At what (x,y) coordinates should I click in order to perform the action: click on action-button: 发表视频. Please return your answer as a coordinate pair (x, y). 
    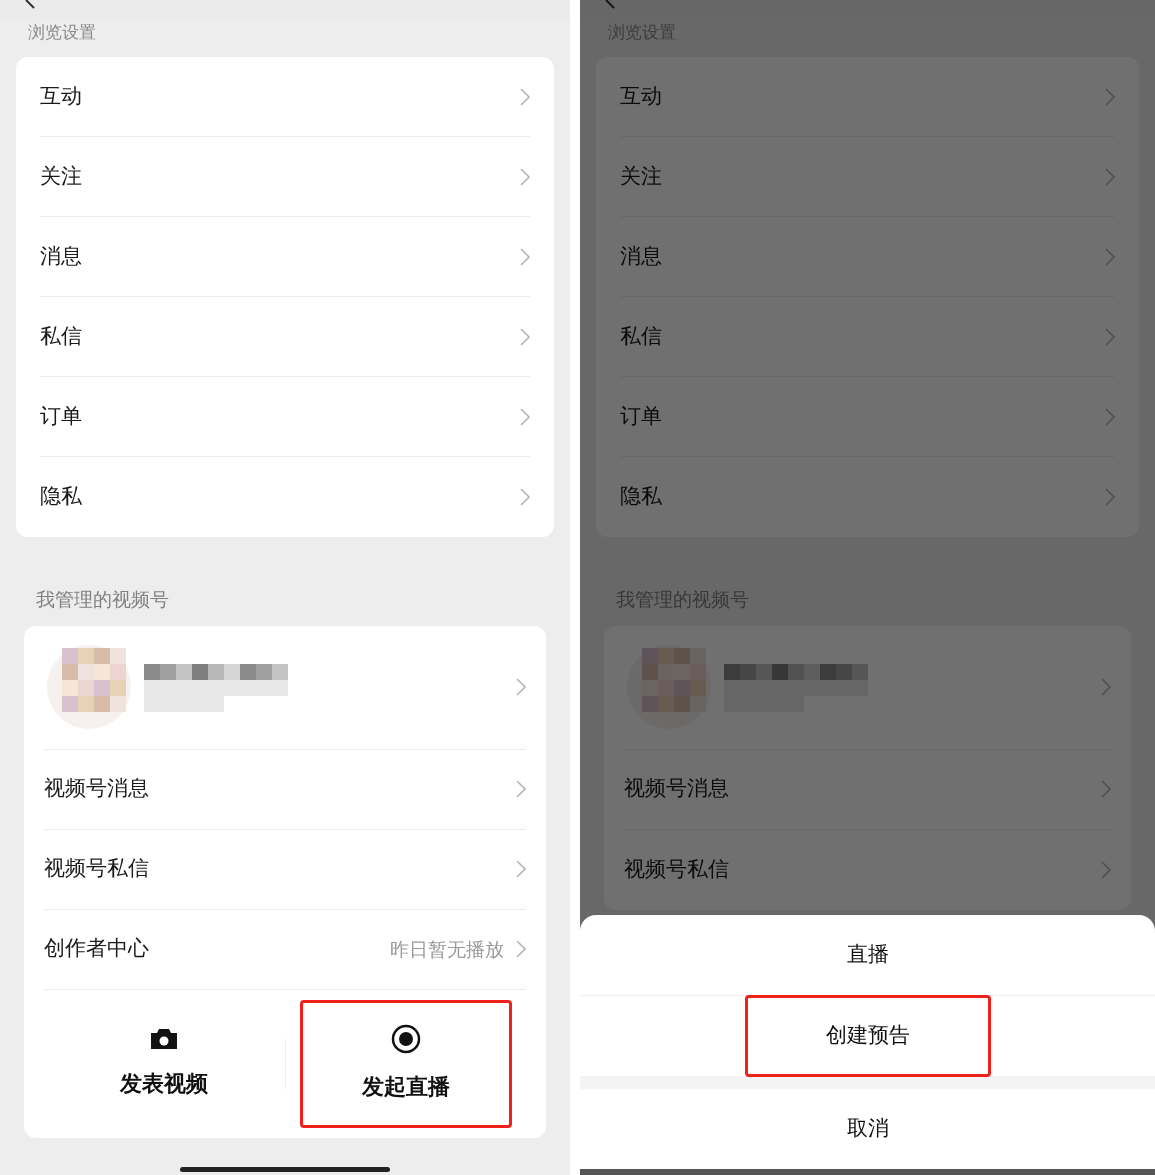
    Looking at the image, I should click on (164, 1063).